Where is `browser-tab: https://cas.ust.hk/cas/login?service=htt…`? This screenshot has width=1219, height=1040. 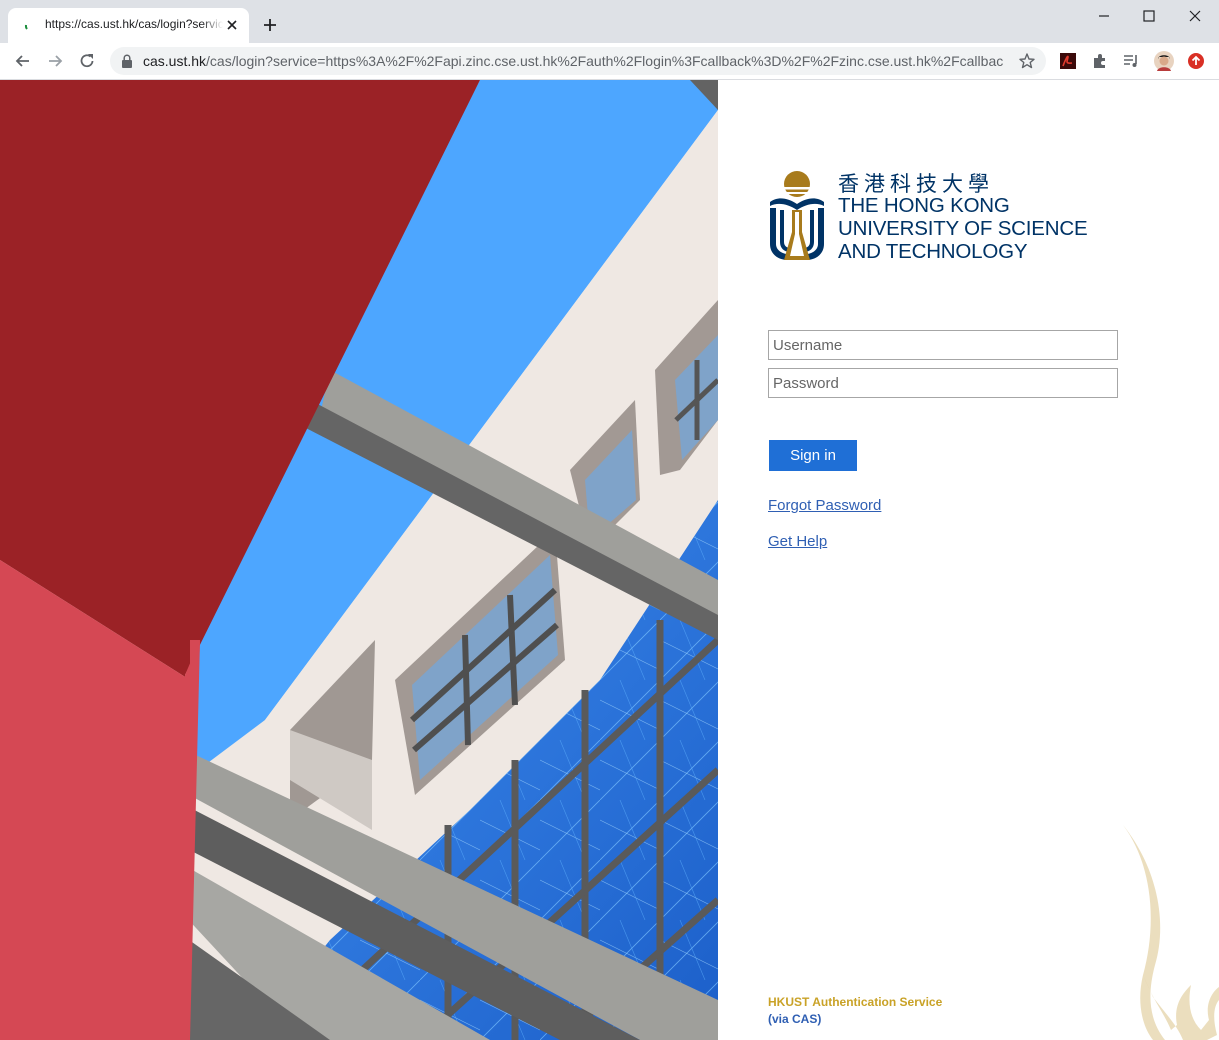 browser-tab: https://cas.ust.hk/cas/login?service=htt… is located at coordinates (128, 25).